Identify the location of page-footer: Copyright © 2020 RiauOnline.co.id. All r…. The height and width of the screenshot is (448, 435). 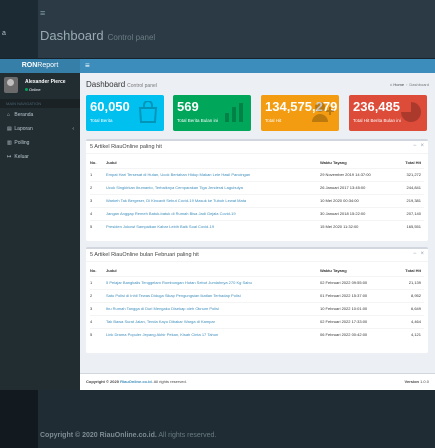
(257, 381).